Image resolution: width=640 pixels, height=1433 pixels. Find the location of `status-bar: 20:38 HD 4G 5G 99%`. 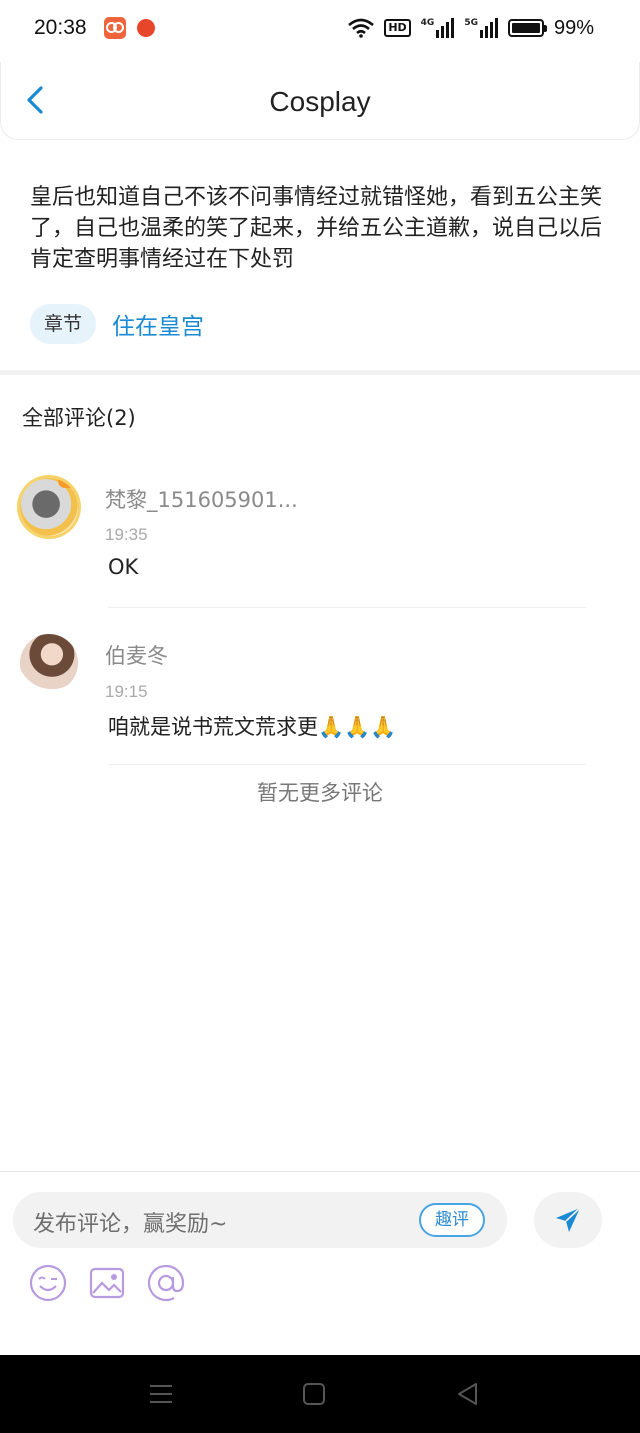

status-bar: 20:38 HD 4G 5G 99% is located at coordinates (320, 29).